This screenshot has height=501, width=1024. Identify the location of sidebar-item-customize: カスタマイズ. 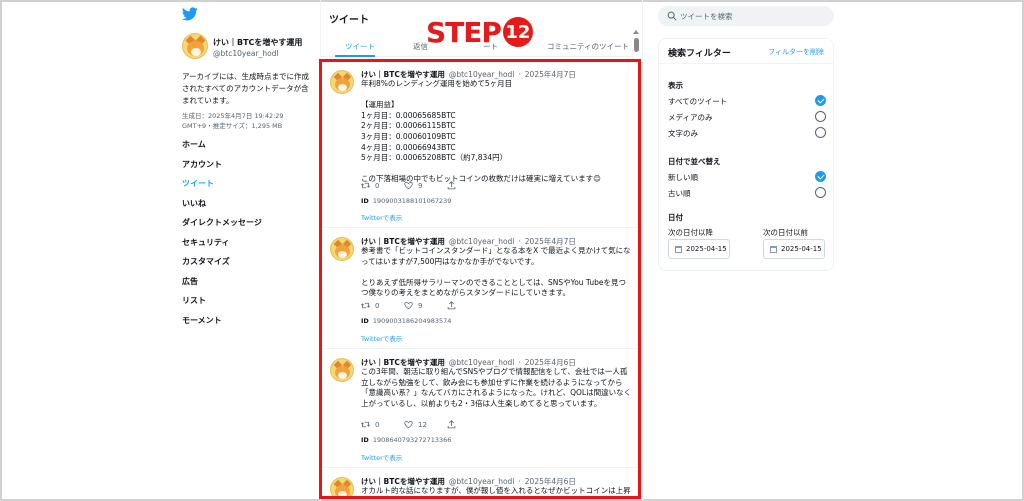
(242, 266).